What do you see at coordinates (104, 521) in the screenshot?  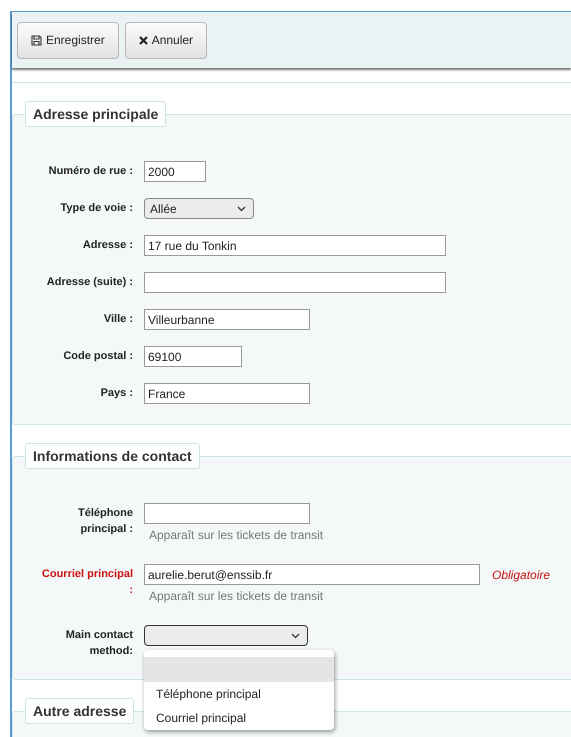 I see `field-label: Téléphone principal :` at bounding box center [104, 521].